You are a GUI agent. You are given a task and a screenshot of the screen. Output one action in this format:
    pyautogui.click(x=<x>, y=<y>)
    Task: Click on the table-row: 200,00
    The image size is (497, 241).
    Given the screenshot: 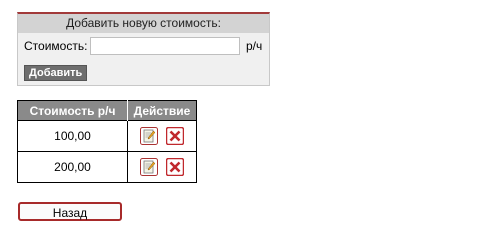 What is the action you would take?
    pyautogui.click(x=107, y=167)
    